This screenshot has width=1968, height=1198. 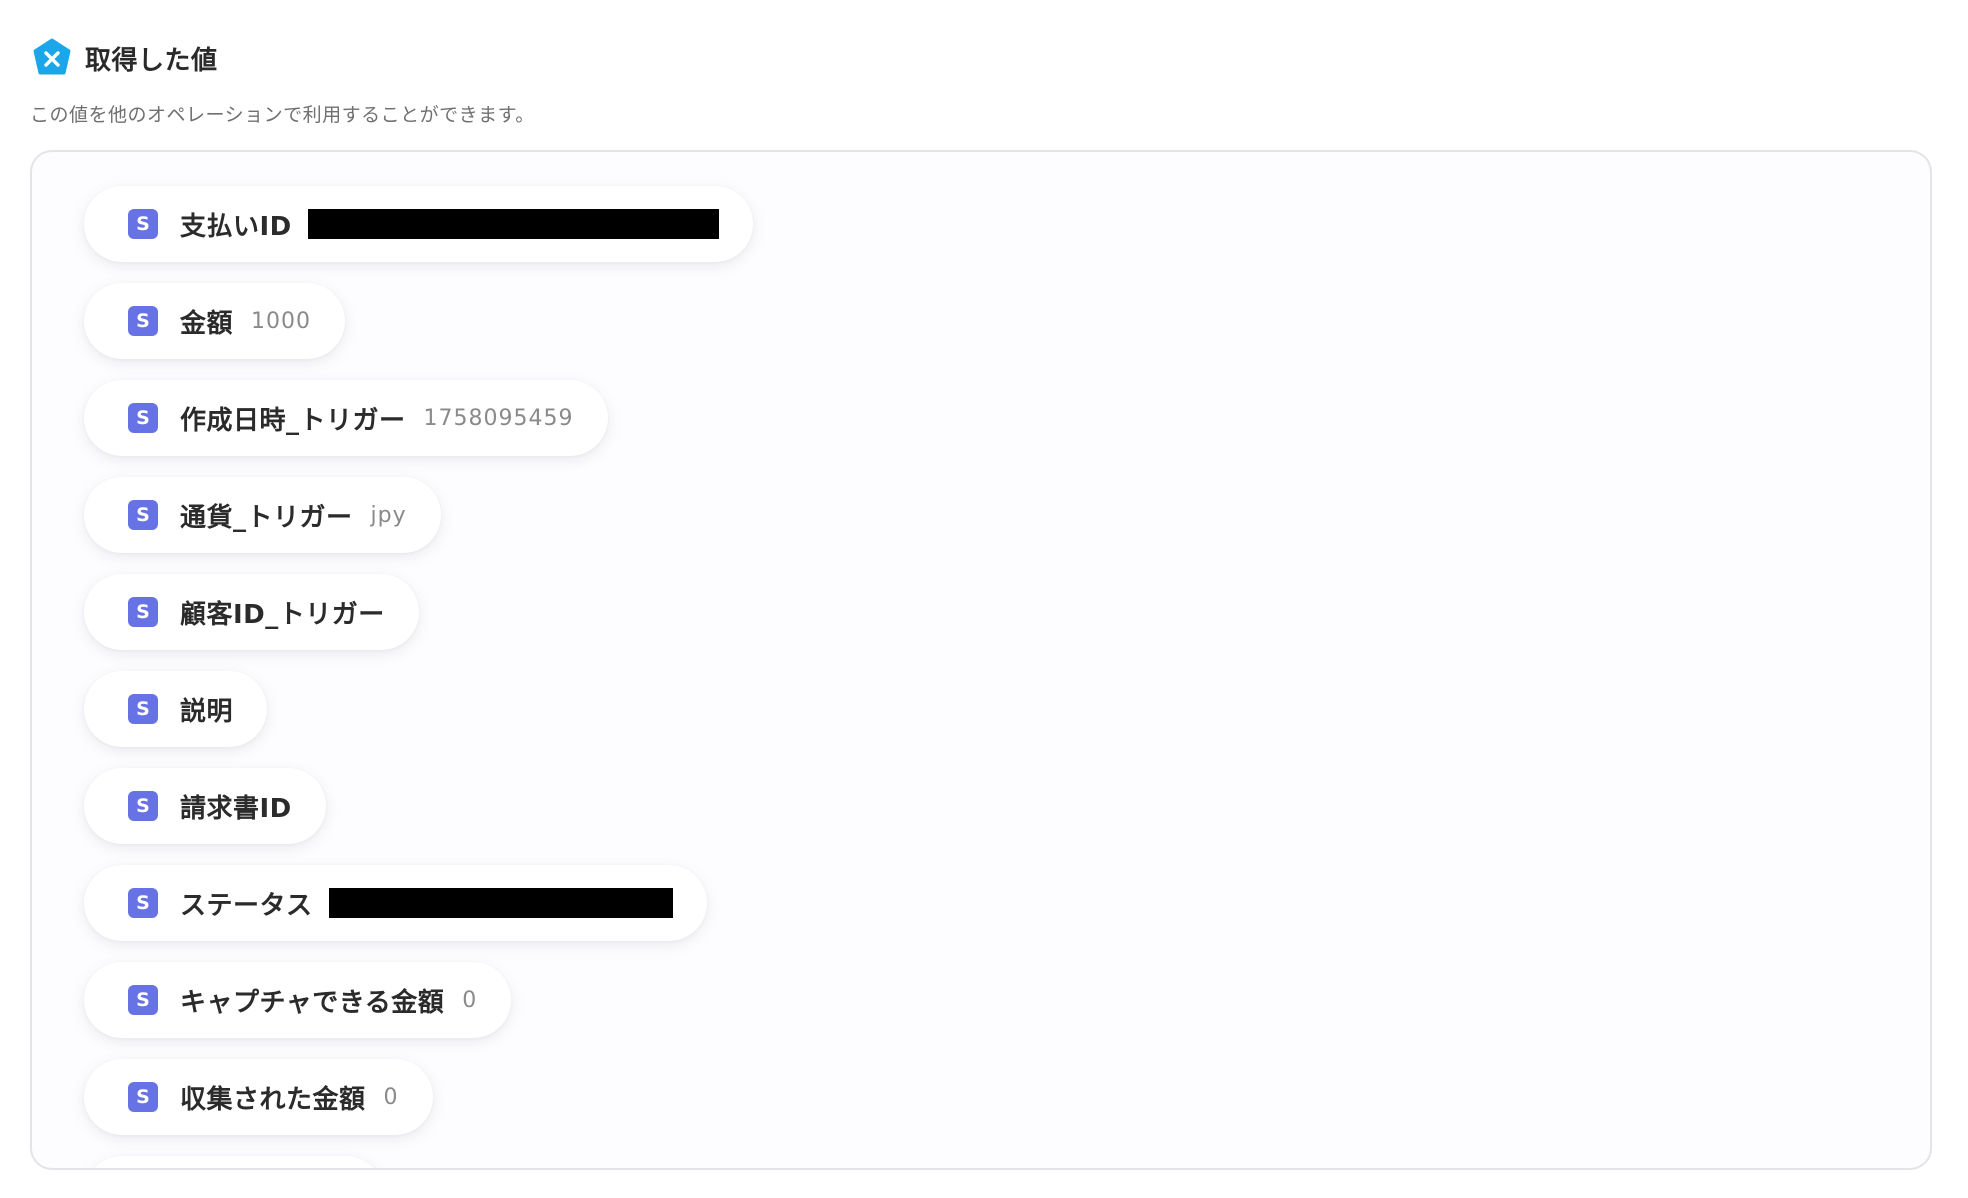 I want to click on value-chip-label: キャプチャできる金額, so click(x=312, y=1002).